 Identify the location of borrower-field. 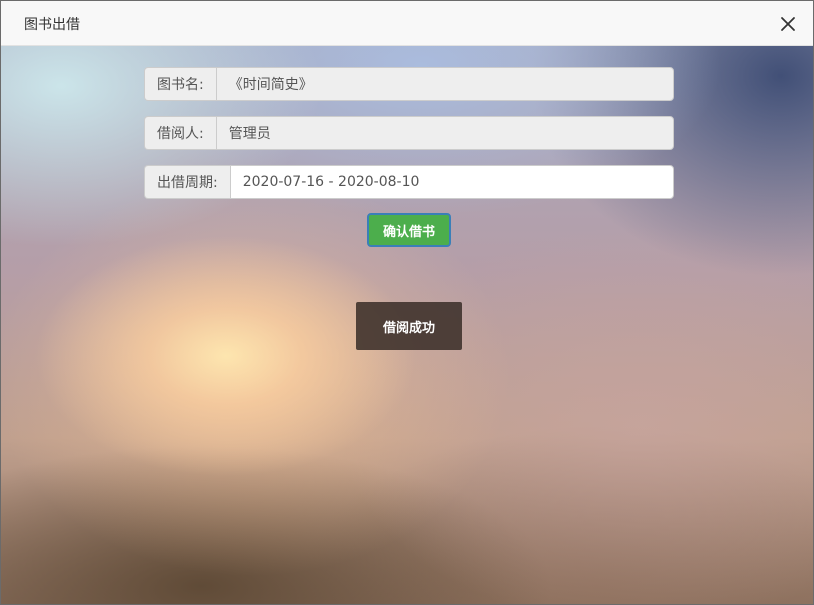
(444, 133).